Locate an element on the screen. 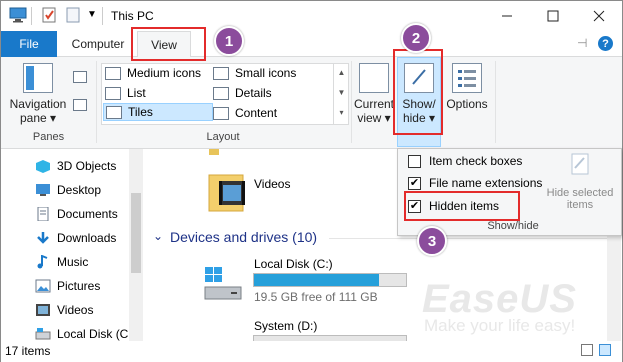 The height and width of the screenshot is (362, 623). videos-folder is located at coordinates (227, 193).